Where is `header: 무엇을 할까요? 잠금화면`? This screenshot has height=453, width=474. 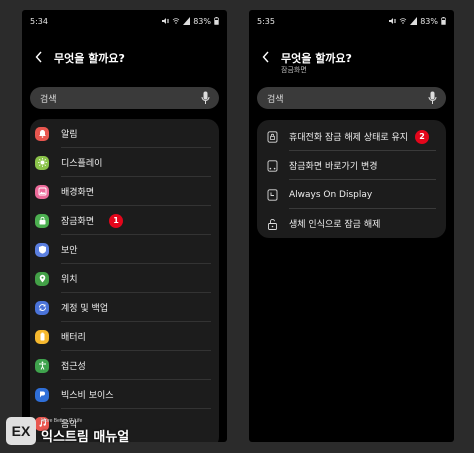 header: 무엇을 할까요? 잠금화면 is located at coordinates (351, 61).